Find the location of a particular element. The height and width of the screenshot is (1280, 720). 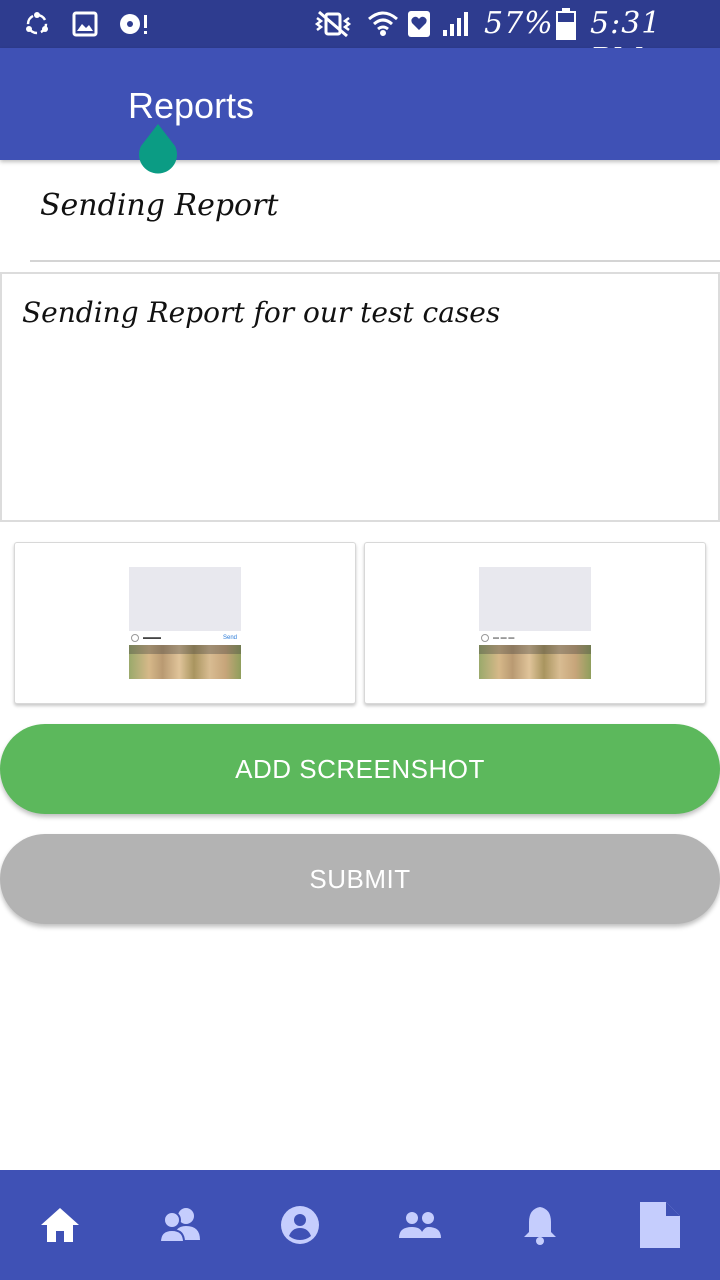

screenshot-thumbnail-card: ▬▬▬ Send is located at coordinates (185, 623).